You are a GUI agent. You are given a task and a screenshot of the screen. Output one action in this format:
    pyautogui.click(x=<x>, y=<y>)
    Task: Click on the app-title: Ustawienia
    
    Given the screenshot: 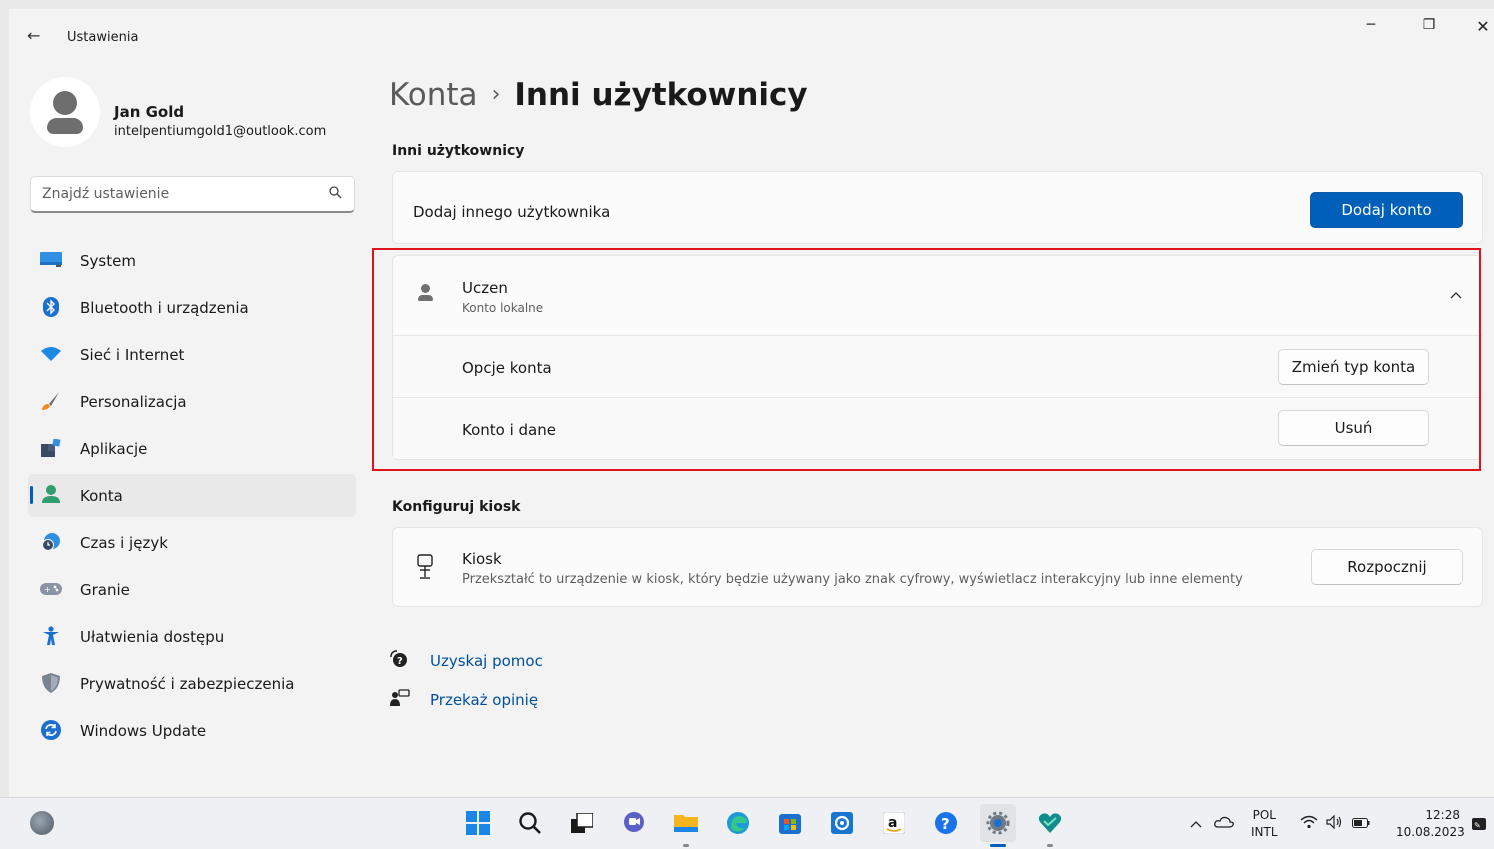 What is the action you would take?
    pyautogui.click(x=103, y=37)
    